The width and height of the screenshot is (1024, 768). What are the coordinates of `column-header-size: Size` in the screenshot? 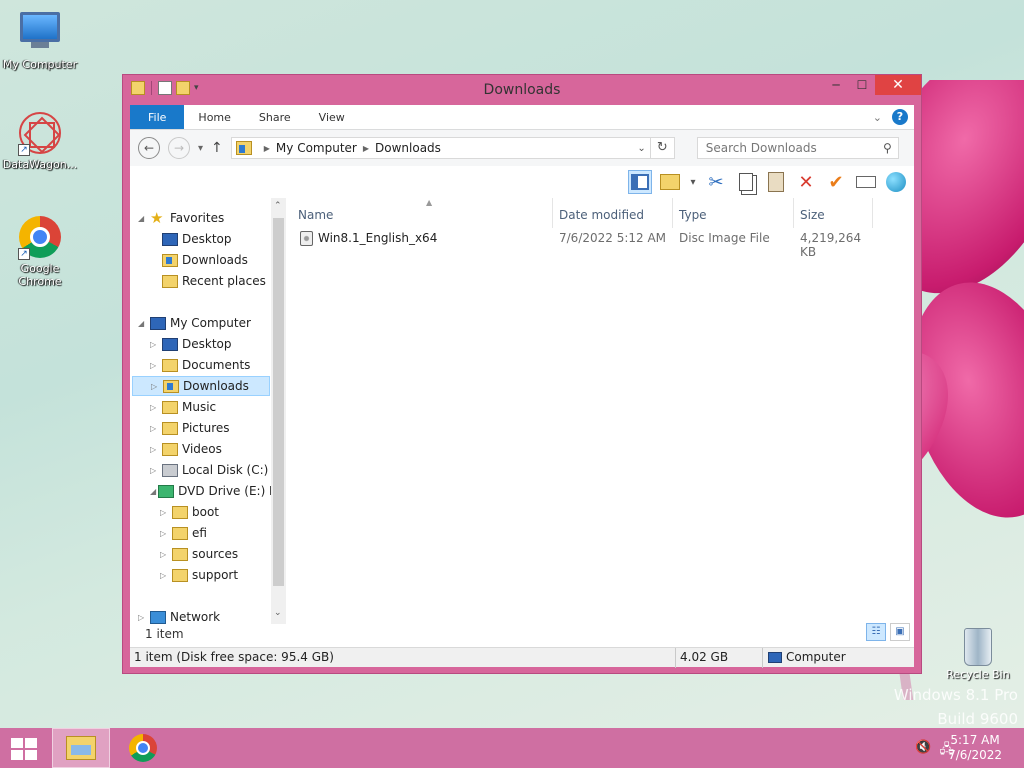 It's located at (812, 215).